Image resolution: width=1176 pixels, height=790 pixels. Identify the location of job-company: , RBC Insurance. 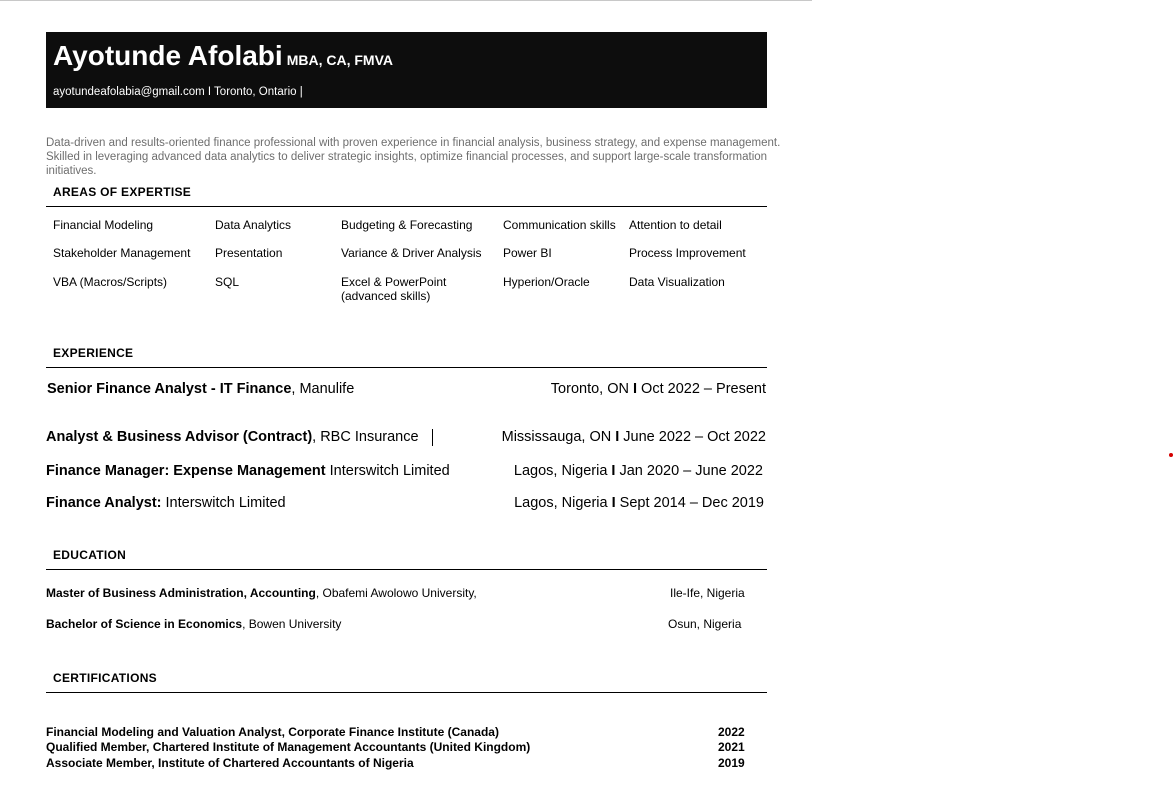
(365, 437).